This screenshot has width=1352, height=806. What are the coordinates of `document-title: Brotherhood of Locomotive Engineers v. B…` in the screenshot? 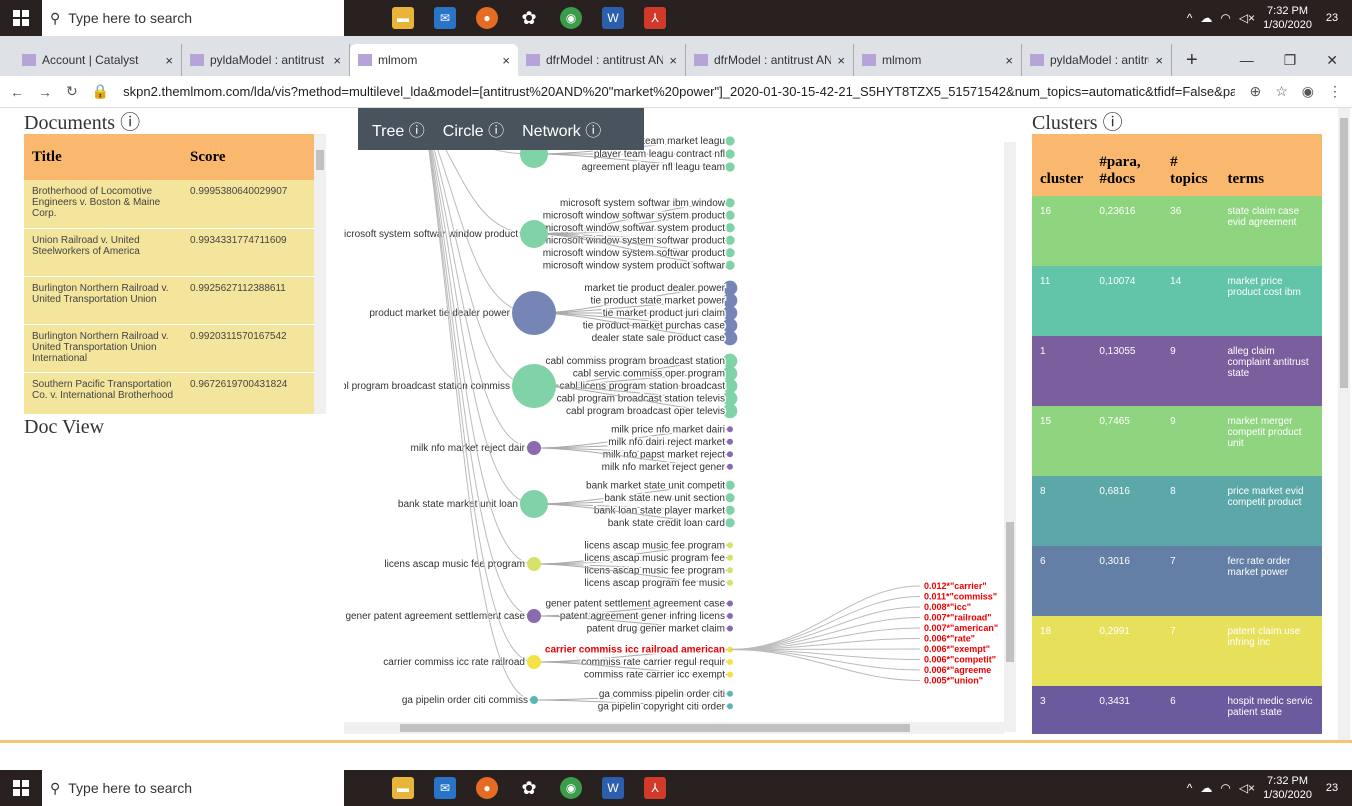 It's located at (103, 204).